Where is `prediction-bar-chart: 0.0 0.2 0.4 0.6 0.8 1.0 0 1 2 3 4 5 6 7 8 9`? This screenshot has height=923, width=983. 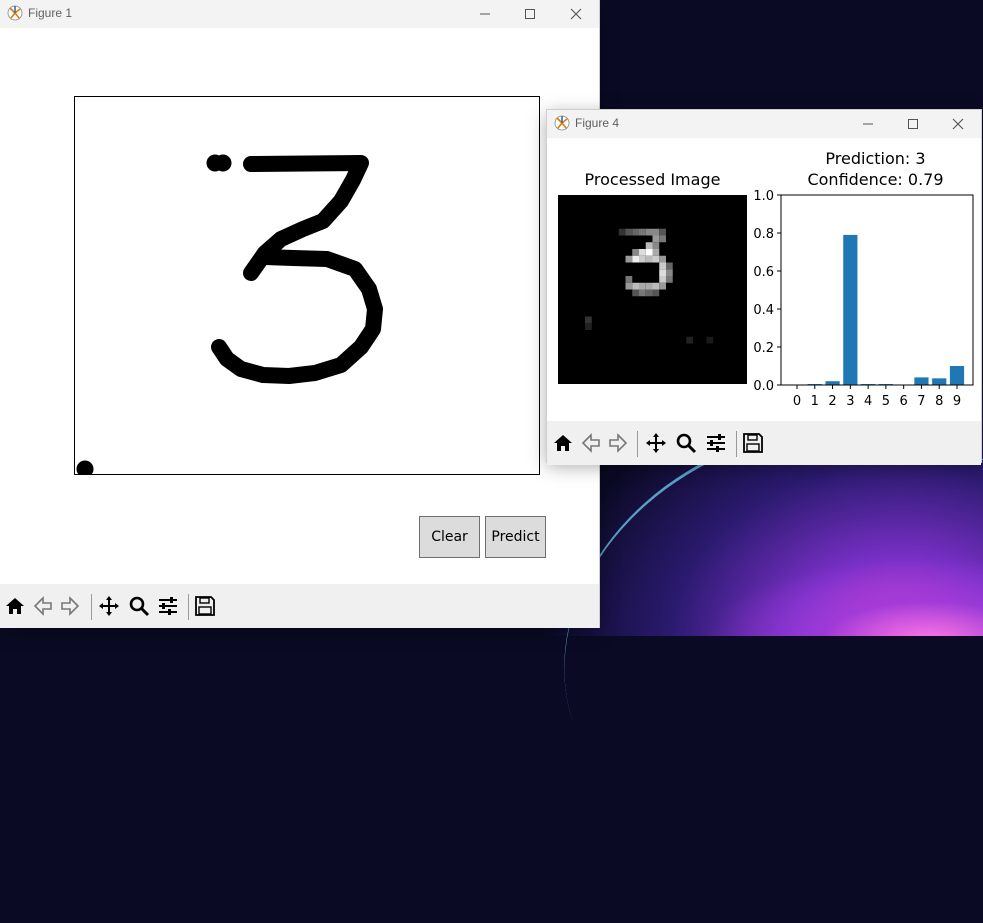 prediction-bar-chart: 0.0 0.2 0.4 0.6 0.8 1.0 0 1 2 3 4 5 6 7 8 9 is located at coordinates (863, 299).